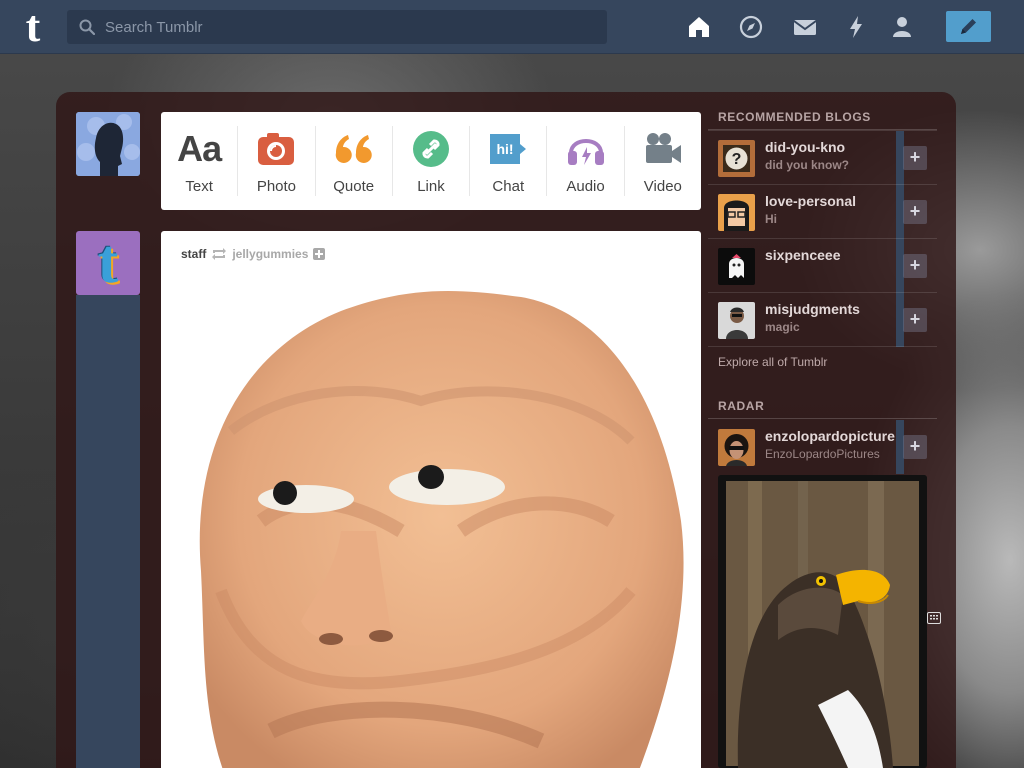 Image resolution: width=1024 pixels, height=768 pixels. What do you see at coordinates (805, 147) in the screenshot?
I see `blog-name: did-you-kno` at bounding box center [805, 147].